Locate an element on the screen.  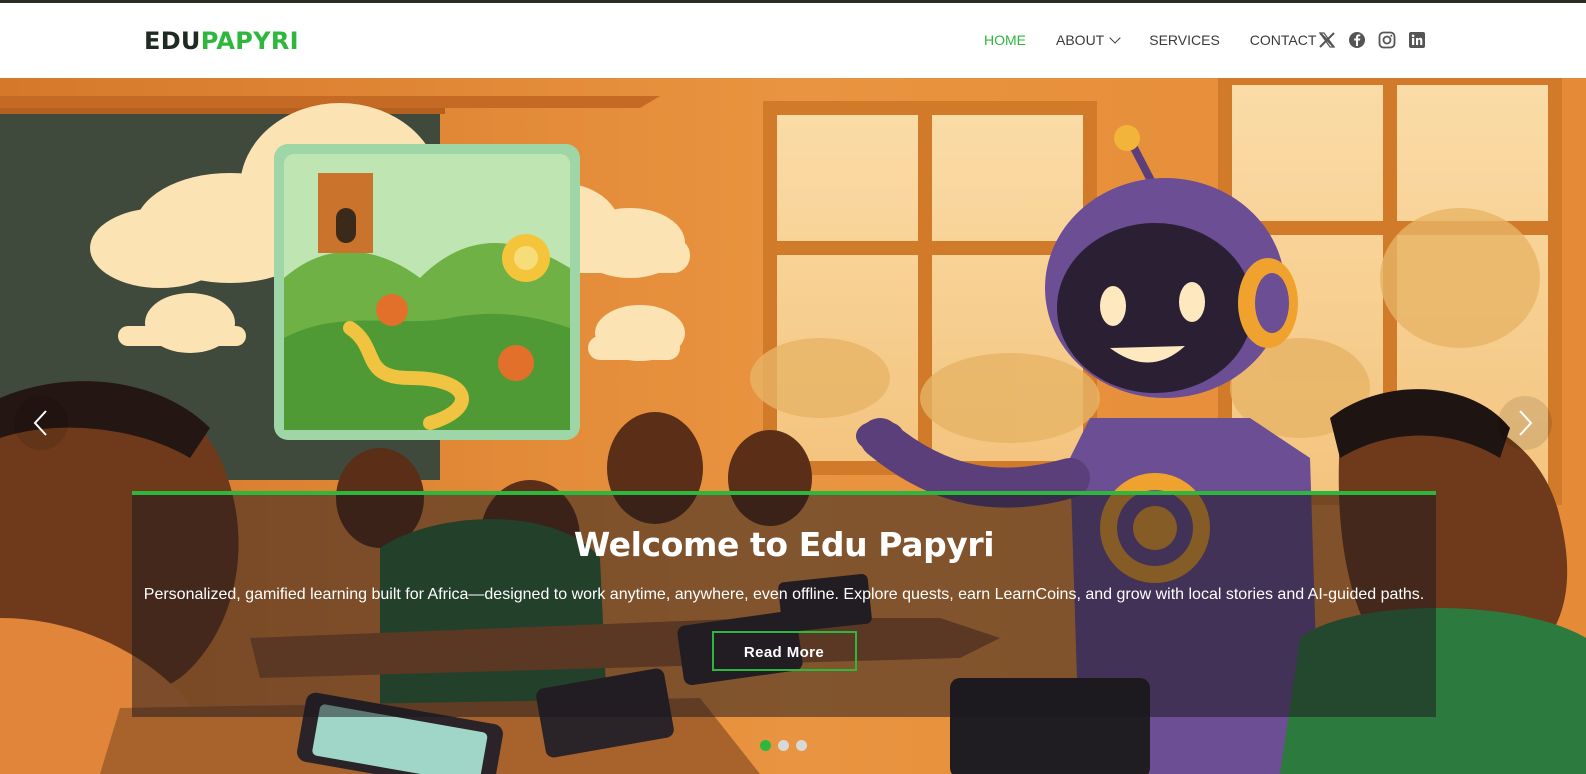
nav-about: ABOUT is located at coordinates (1088, 39).